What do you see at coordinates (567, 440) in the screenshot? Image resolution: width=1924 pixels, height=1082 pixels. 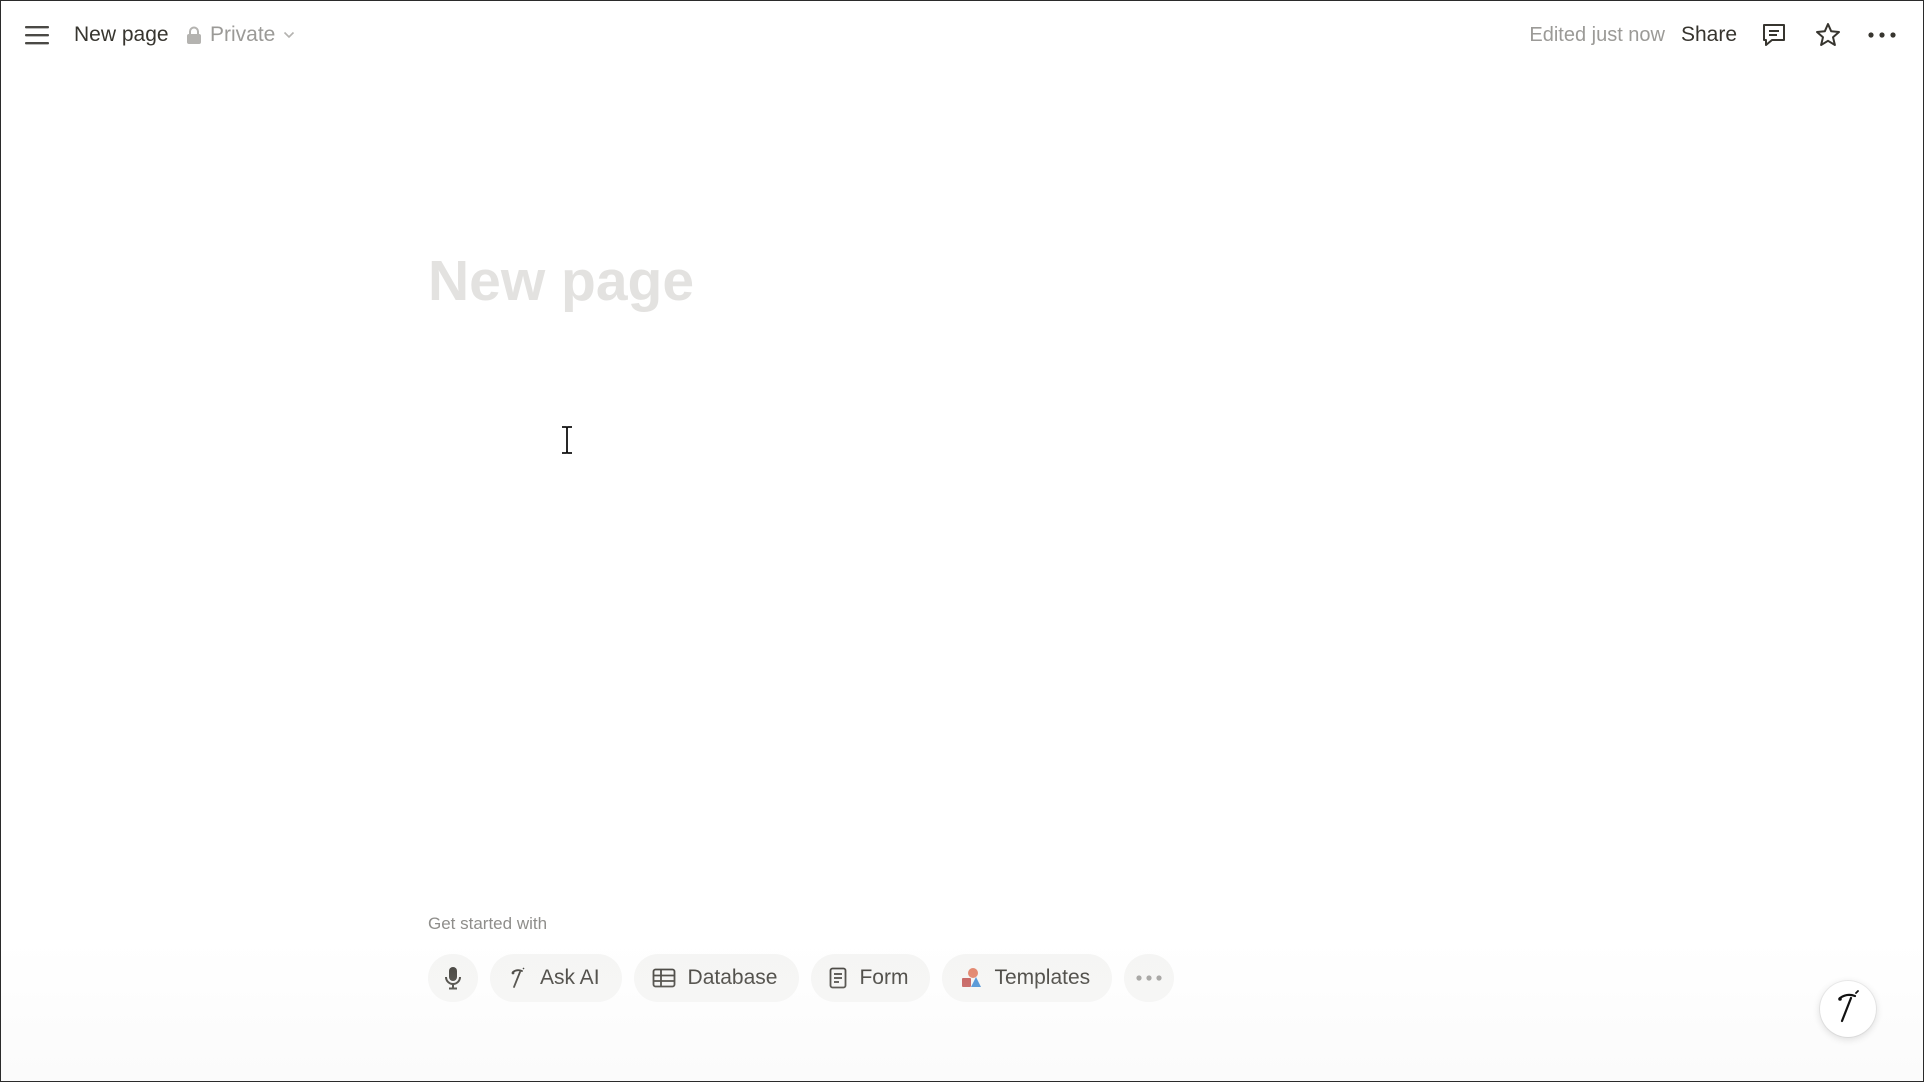 I see `text-cursor-icon` at bounding box center [567, 440].